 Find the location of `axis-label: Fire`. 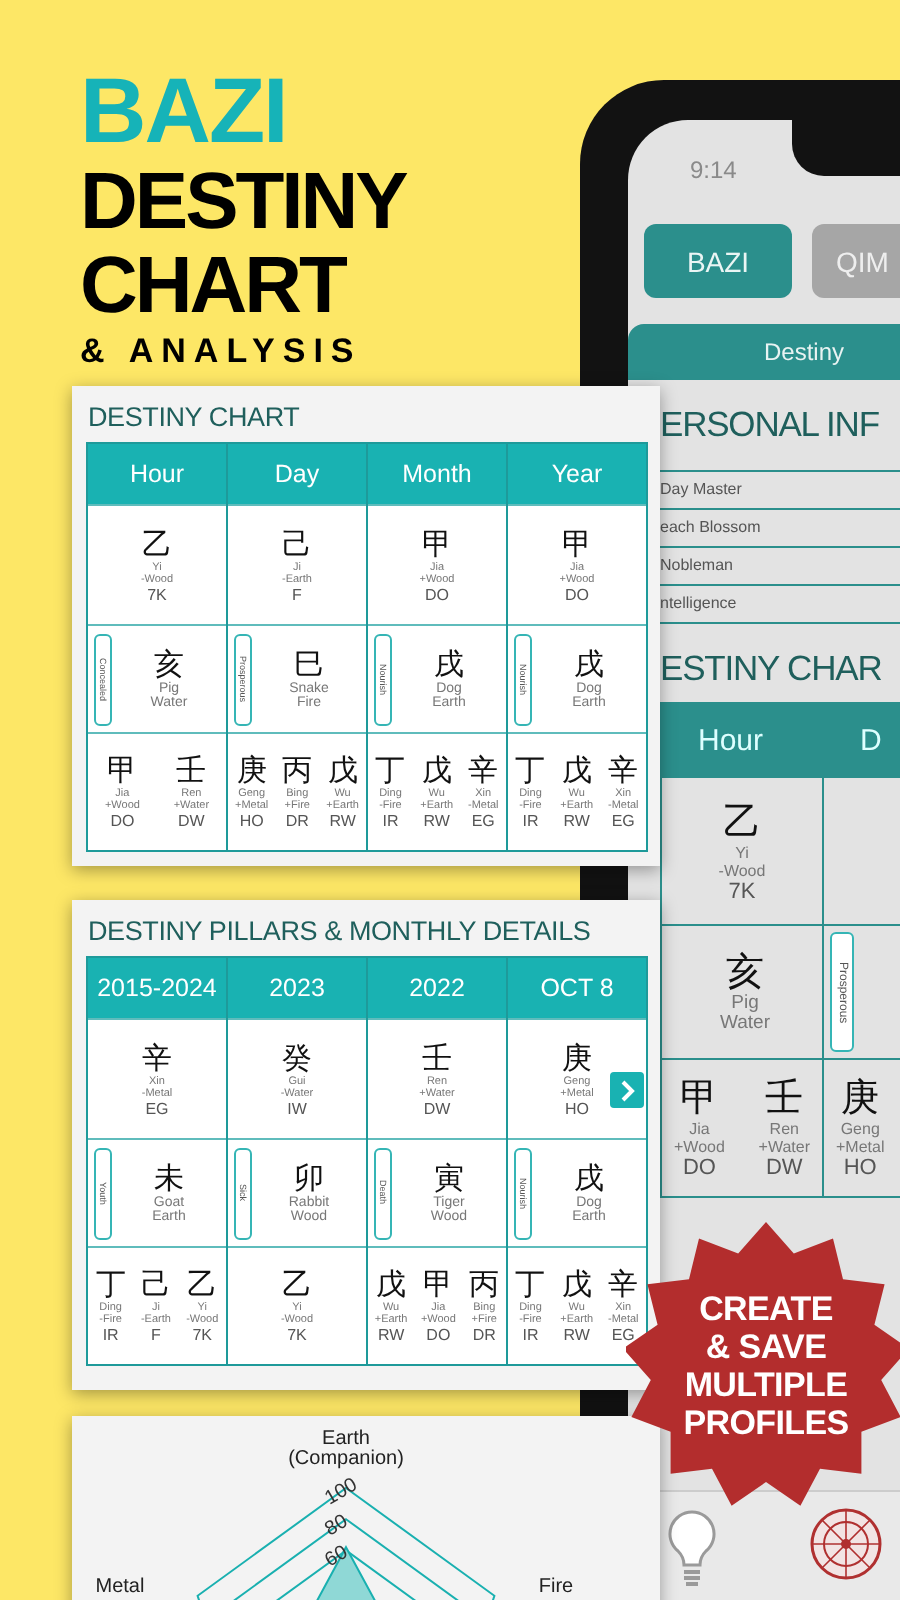

axis-label: Fire is located at coordinates (556, 1587).